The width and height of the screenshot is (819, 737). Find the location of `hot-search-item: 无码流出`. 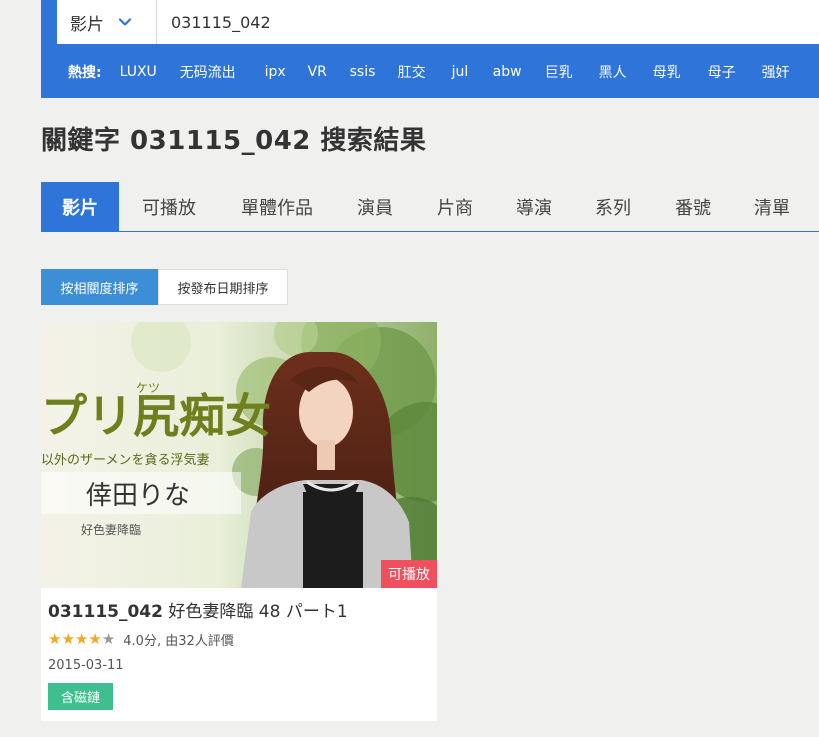

hot-search-item: 无码流出 is located at coordinates (222, 72).